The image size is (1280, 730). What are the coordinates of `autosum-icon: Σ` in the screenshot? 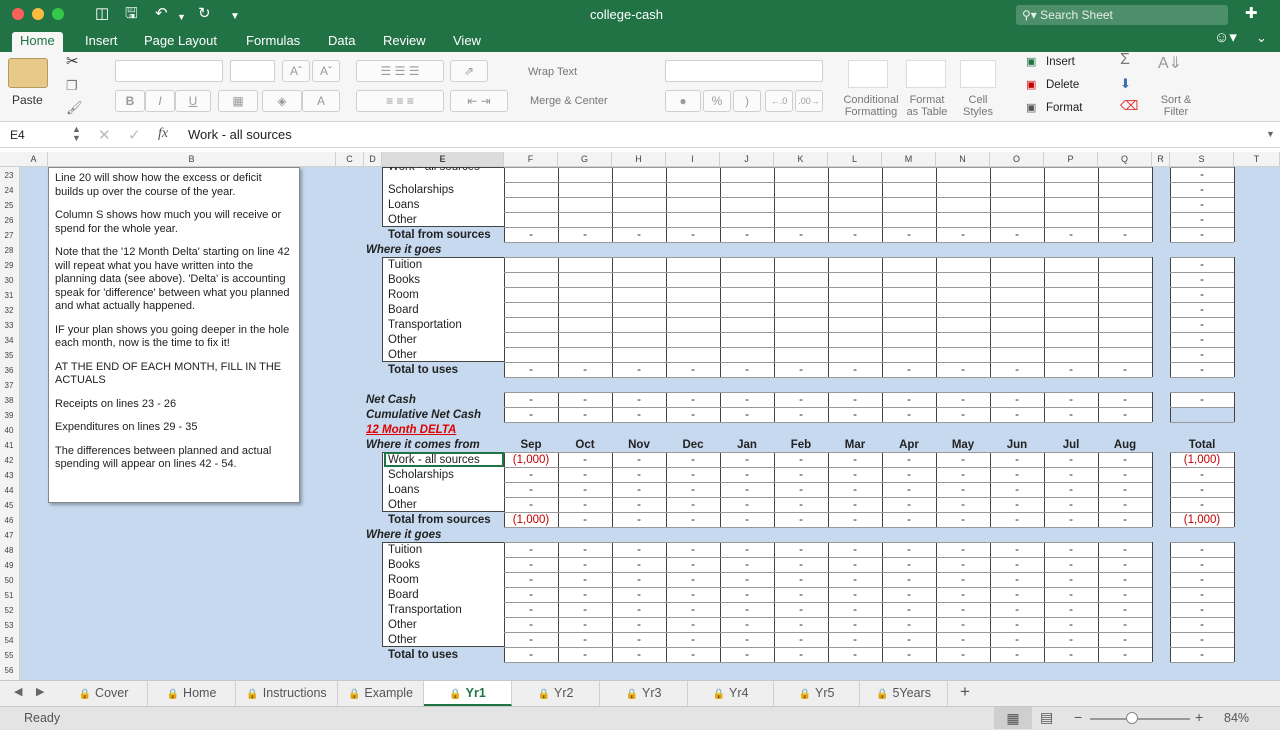 It's located at (1125, 60).